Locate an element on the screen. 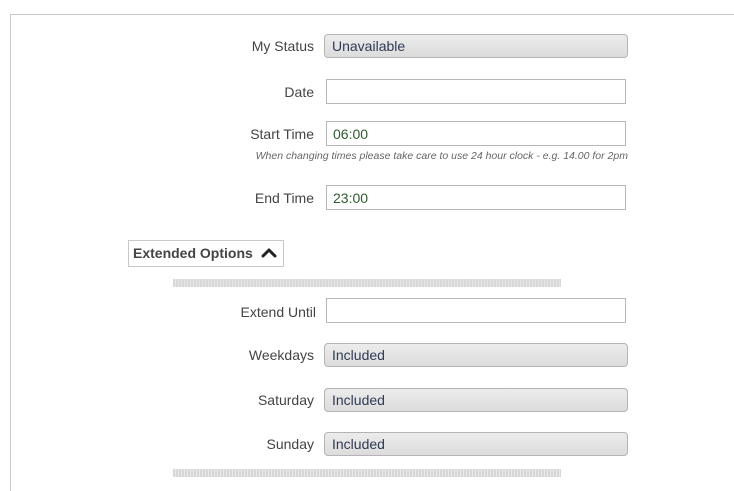 The height and width of the screenshot is (491, 734). section-separator-bottom is located at coordinates (367, 473).